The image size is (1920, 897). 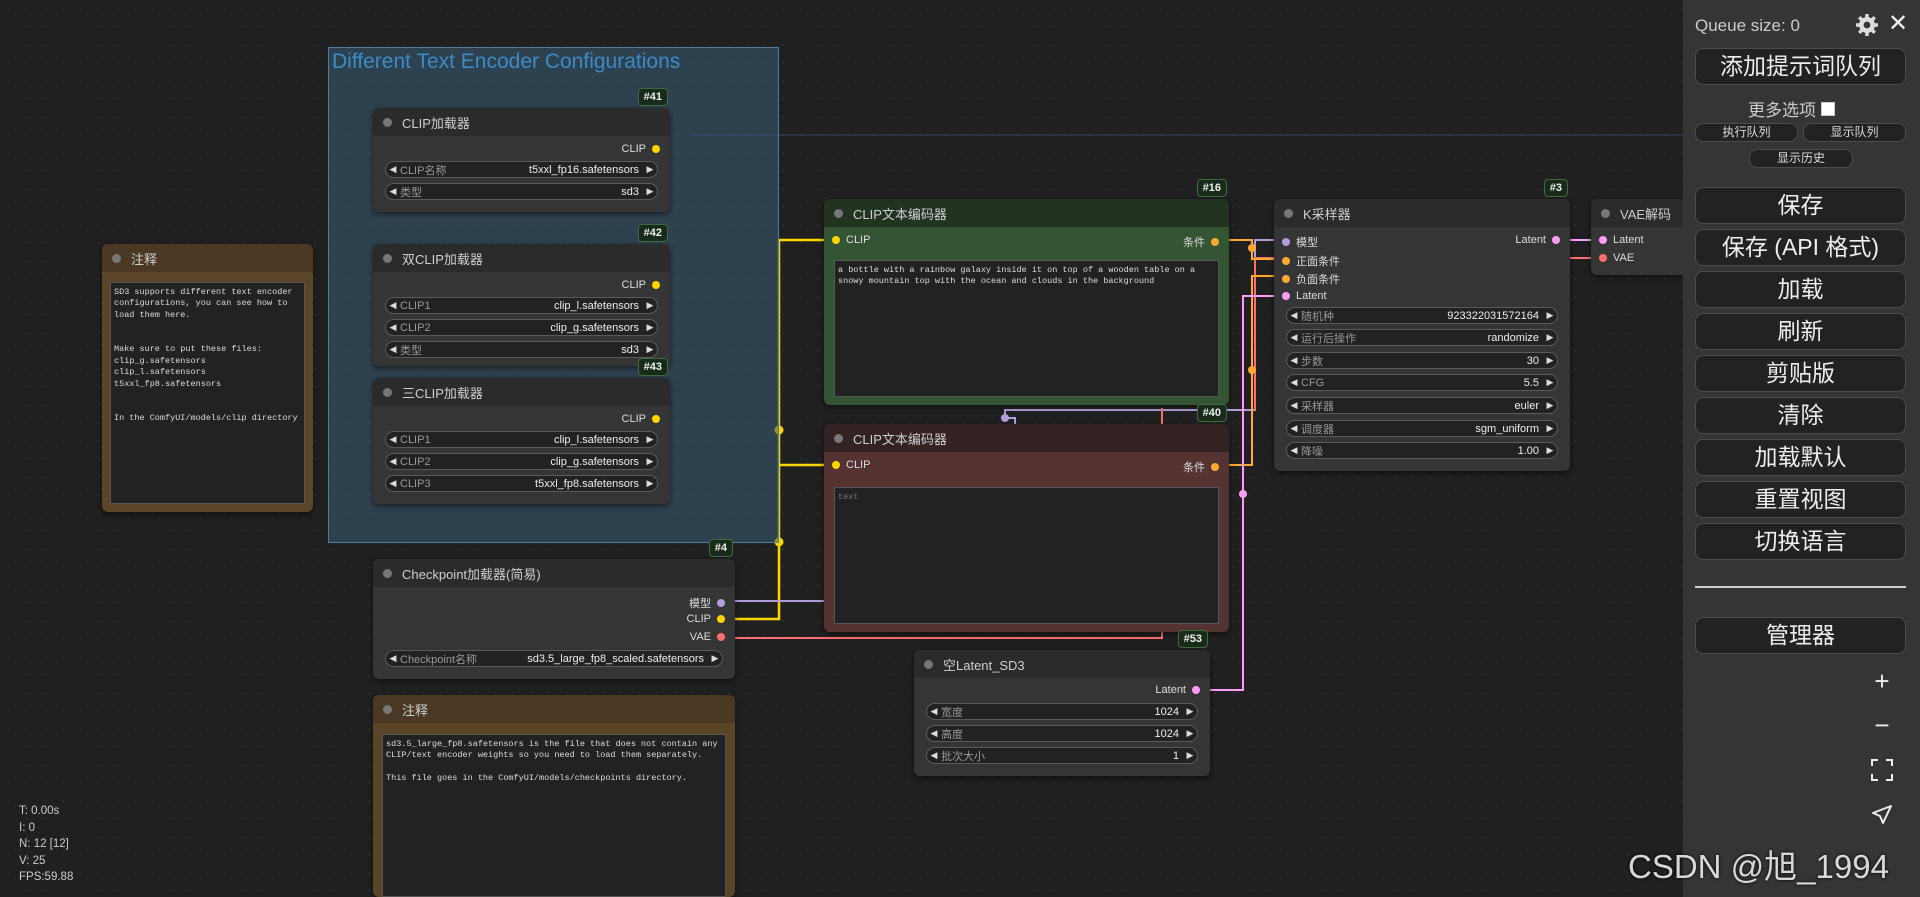 What do you see at coordinates (1800, 331) in the screenshot?
I see `refresh-button: 刷新` at bounding box center [1800, 331].